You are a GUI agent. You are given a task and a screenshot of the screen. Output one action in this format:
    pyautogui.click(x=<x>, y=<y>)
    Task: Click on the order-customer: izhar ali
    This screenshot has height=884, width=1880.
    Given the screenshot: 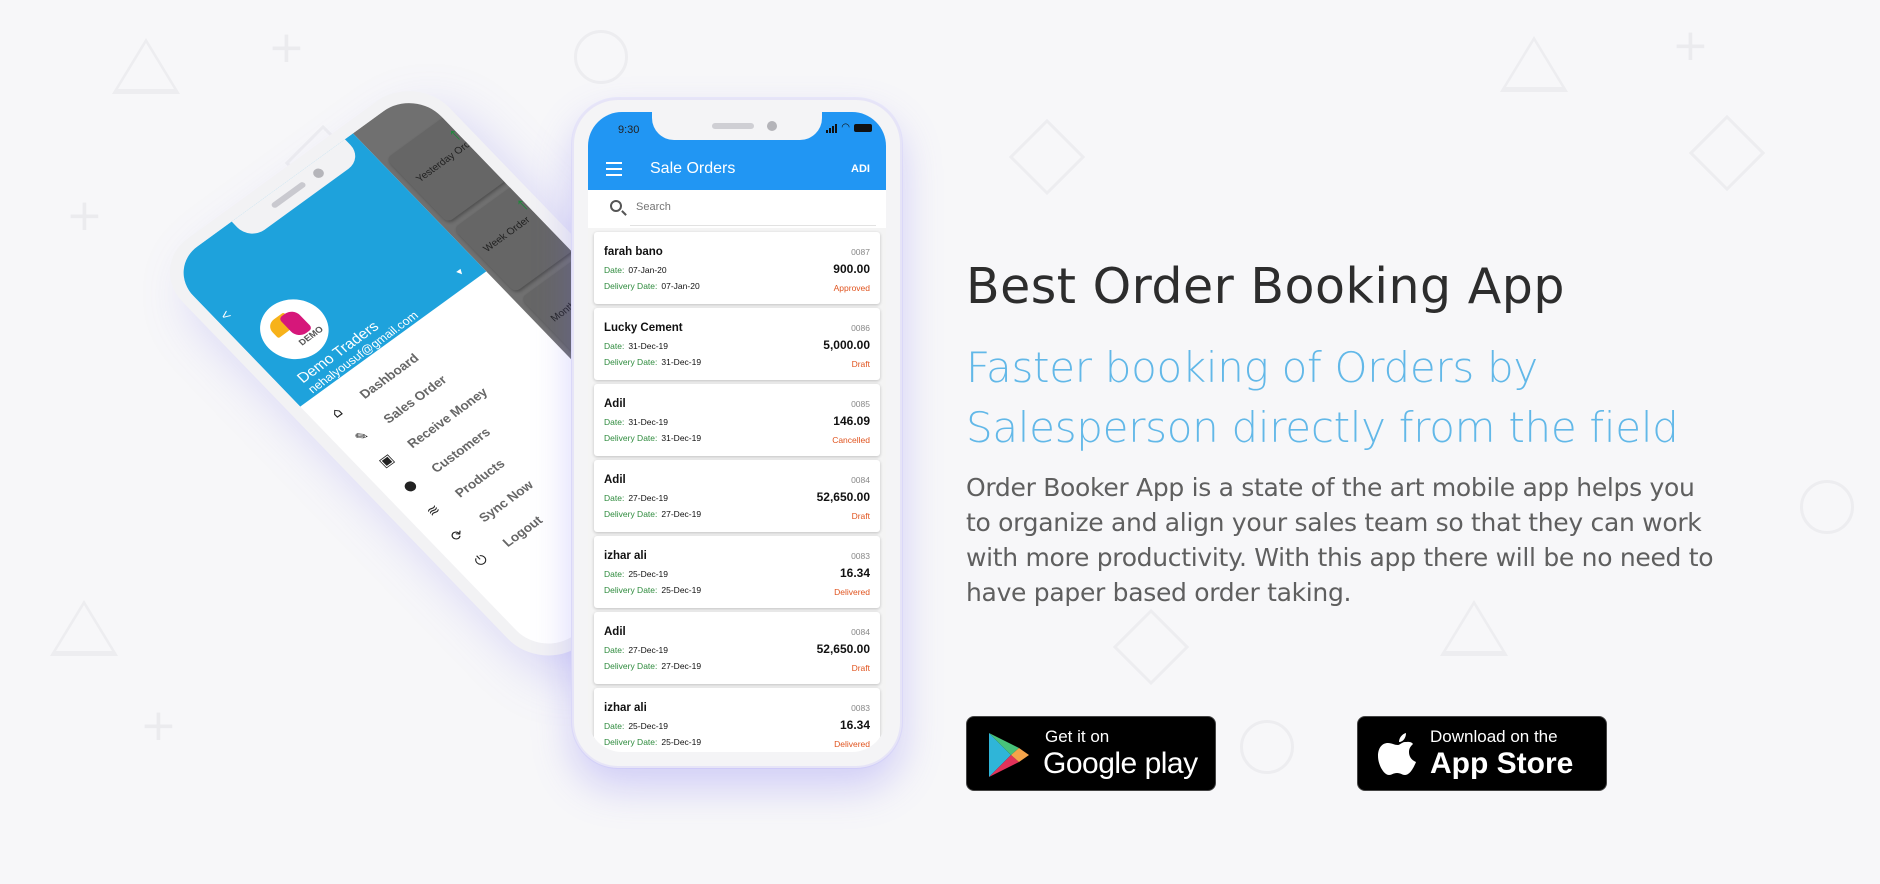 What is the action you would take?
    pyautogui.click(x=625, y=708)
    